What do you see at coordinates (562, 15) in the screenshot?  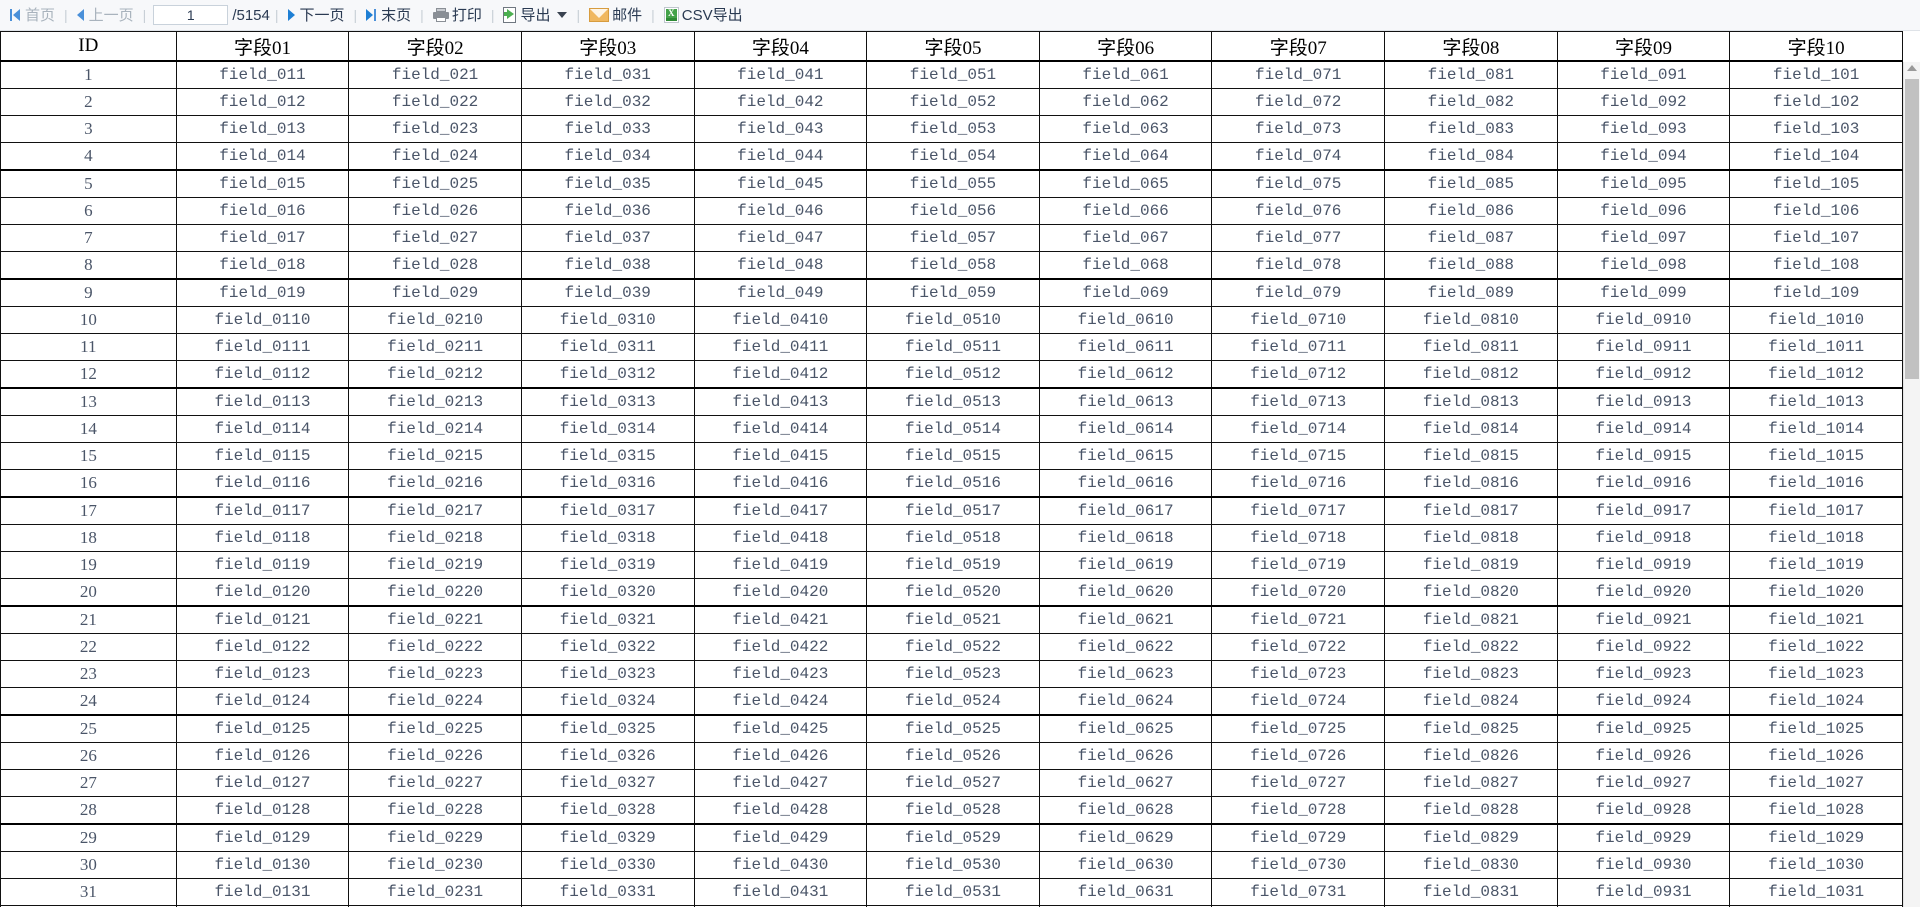 I see `chevron-down-icon` at bounding box center [562, 15].